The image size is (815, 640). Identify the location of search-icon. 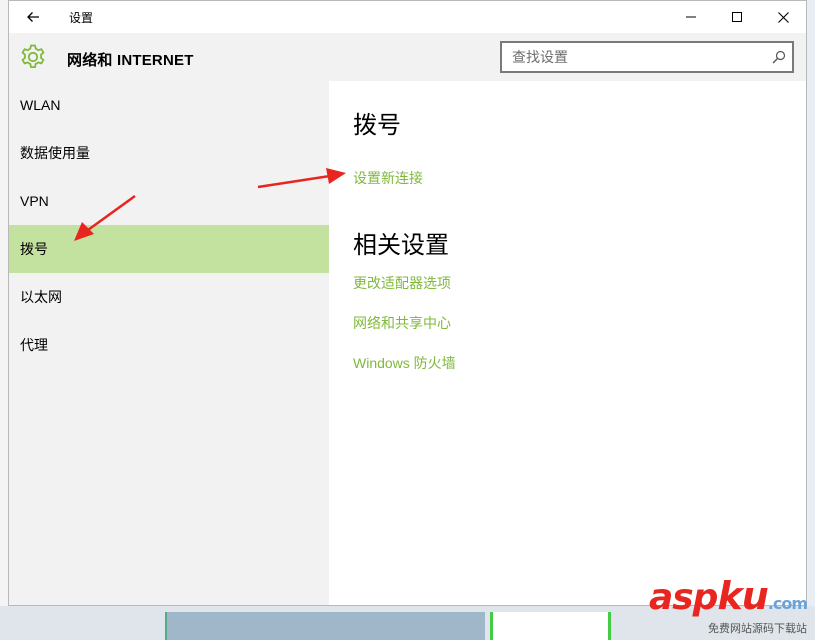
(779, 57).